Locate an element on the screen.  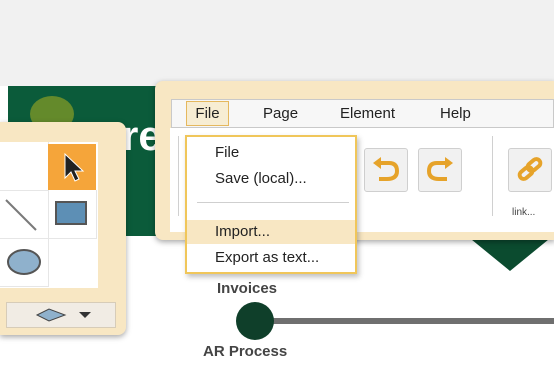
menu-file: File is located at coordinates (207, 113).